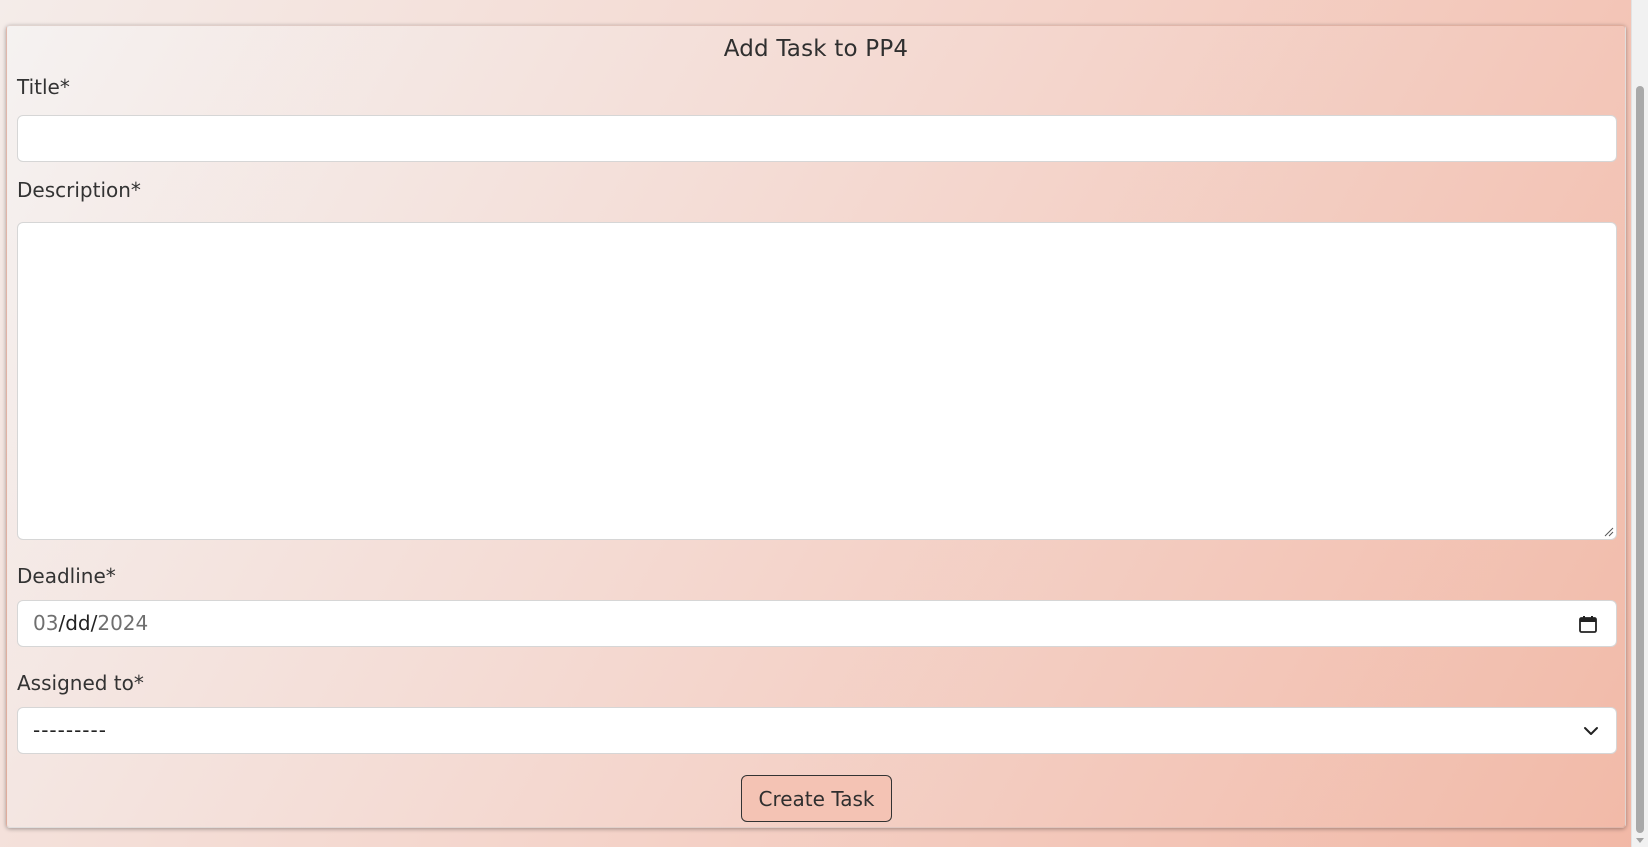  Describe the element at coordinates (66, 576) in the screenshot. I see `deadline-label: Deadline*` at that location.